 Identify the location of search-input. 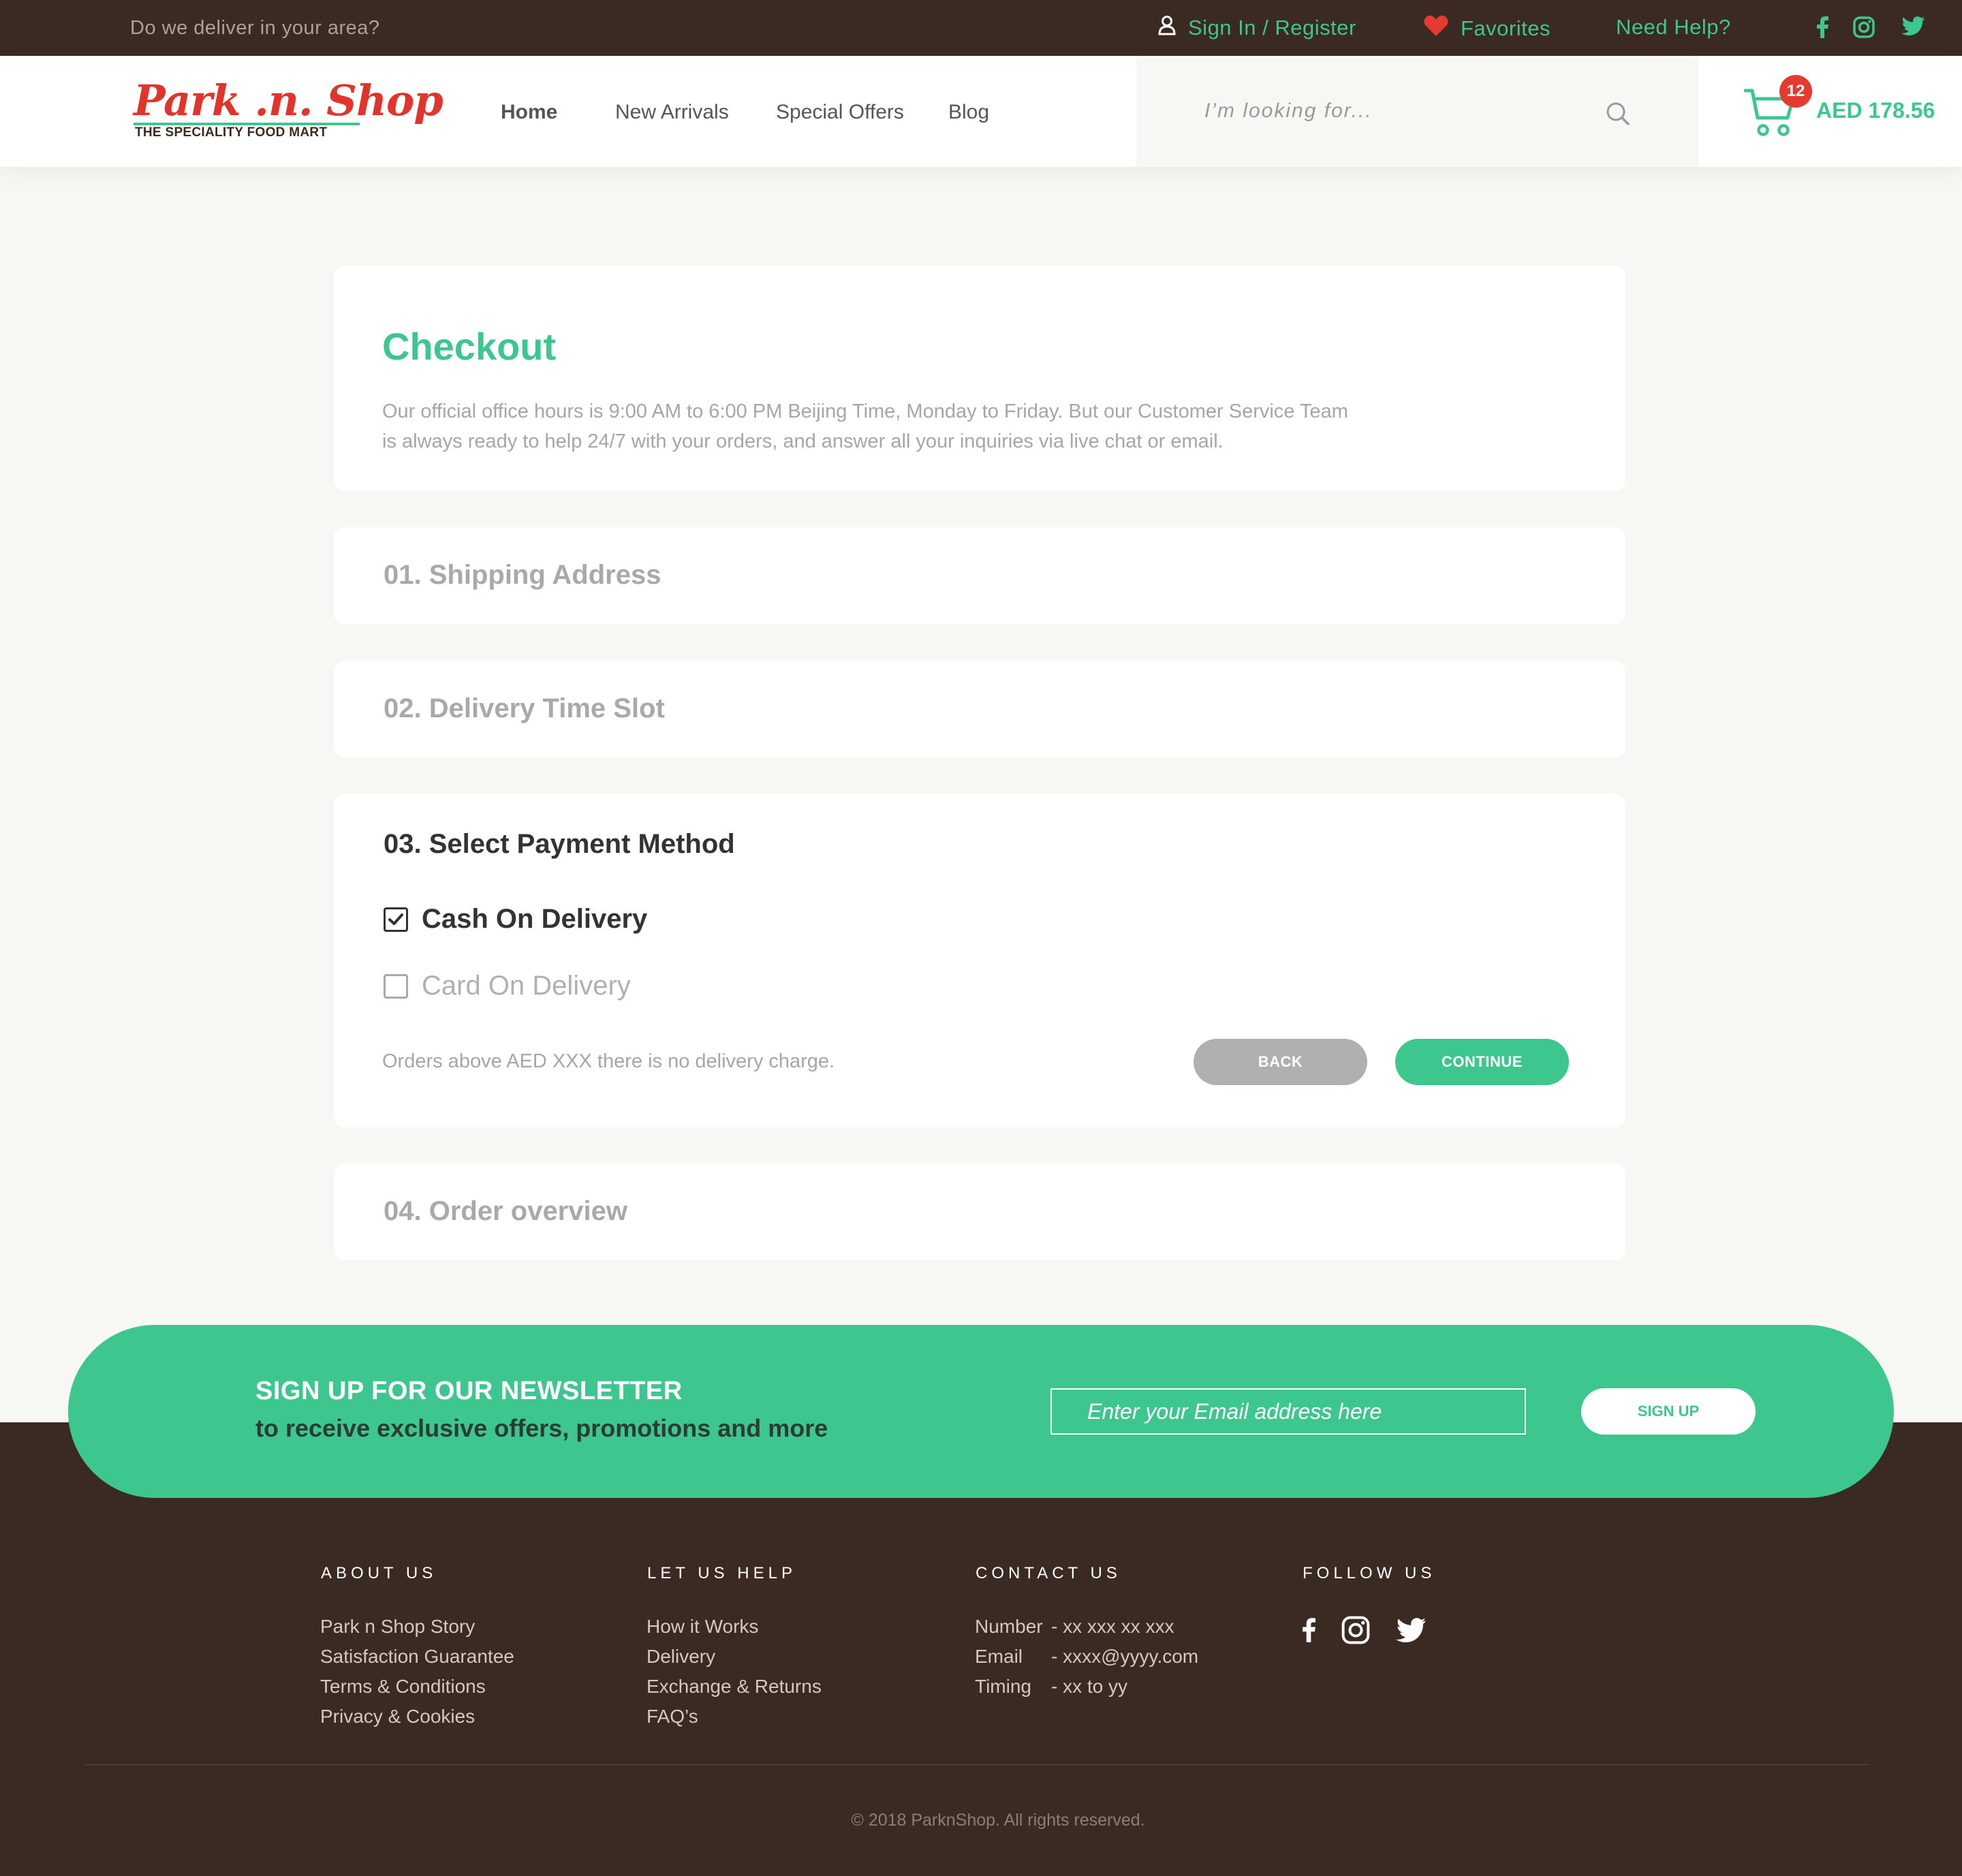
(1409, 111).